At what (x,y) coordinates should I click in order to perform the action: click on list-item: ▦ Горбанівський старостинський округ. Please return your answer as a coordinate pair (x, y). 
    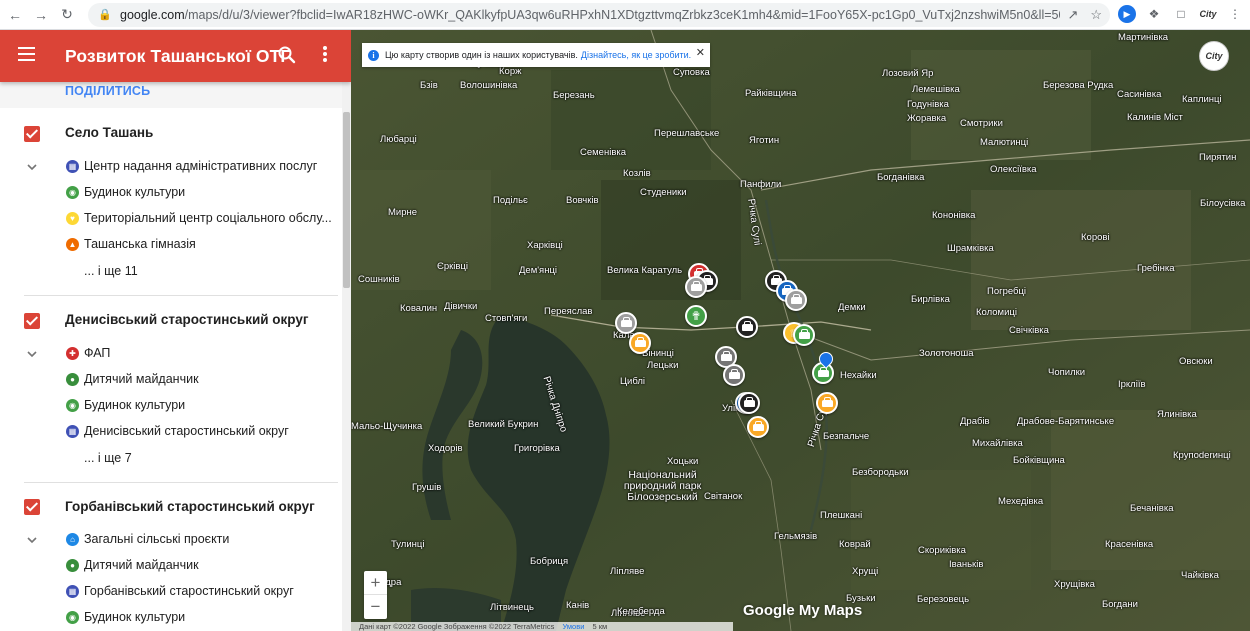
    Looking at the image, I should click on (180, 591).